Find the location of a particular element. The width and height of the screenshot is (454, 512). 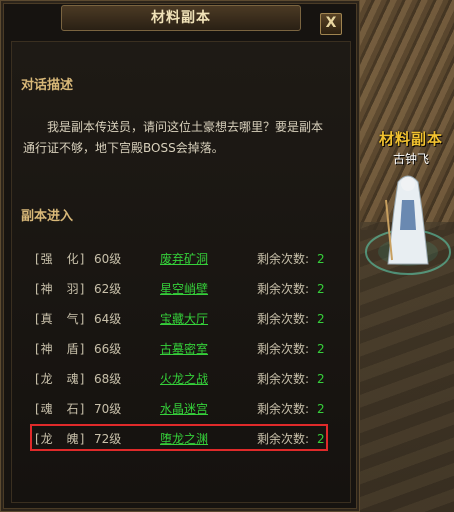

npc-title: 材料副本 is located at coordinates (410, 139).